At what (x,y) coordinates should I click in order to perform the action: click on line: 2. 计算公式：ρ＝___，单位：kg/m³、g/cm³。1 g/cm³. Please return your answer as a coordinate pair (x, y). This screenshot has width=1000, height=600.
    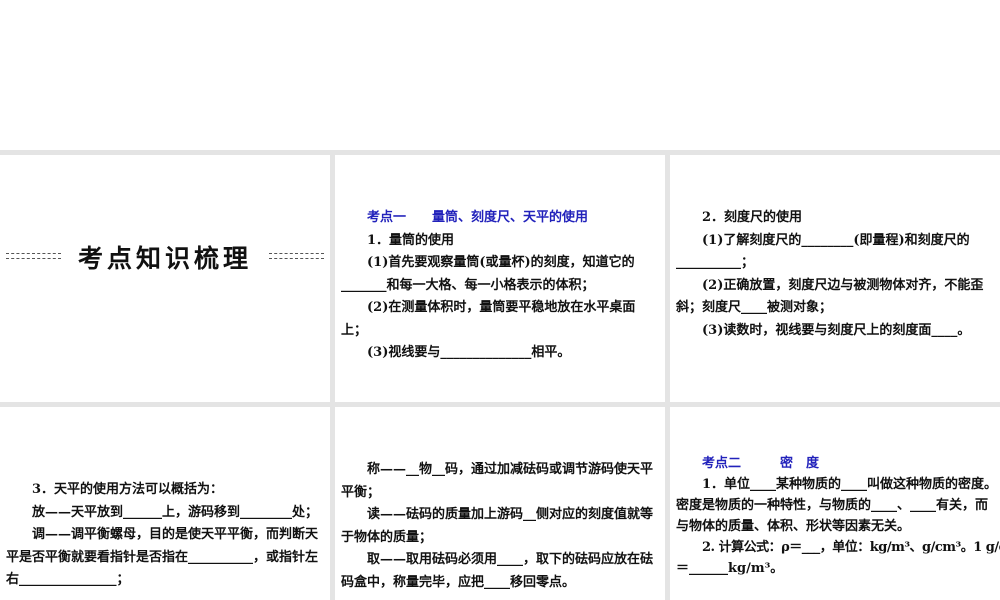
    Looking at the image, I should click on (851, 547).